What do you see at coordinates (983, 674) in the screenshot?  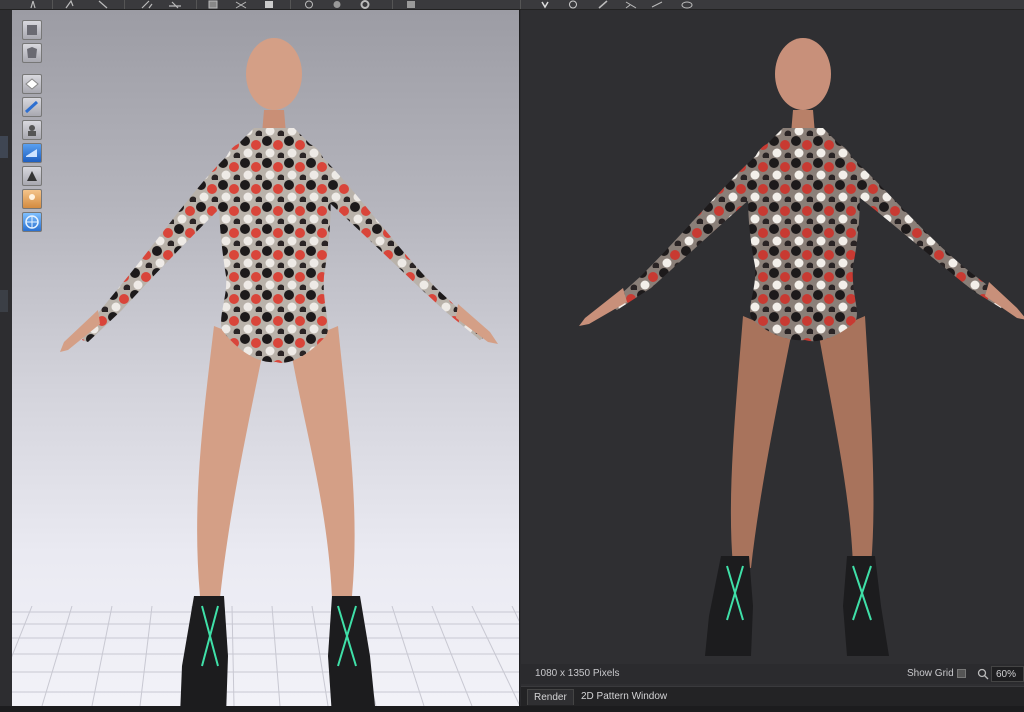 I see `zoom-icon` at bounding box center [983, 674].